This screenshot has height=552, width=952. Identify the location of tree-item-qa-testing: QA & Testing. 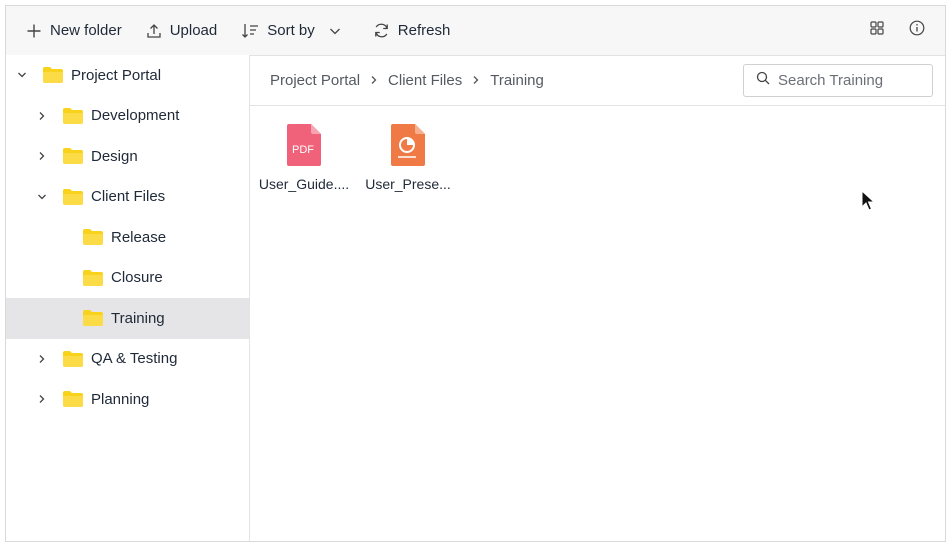
(127, 359).